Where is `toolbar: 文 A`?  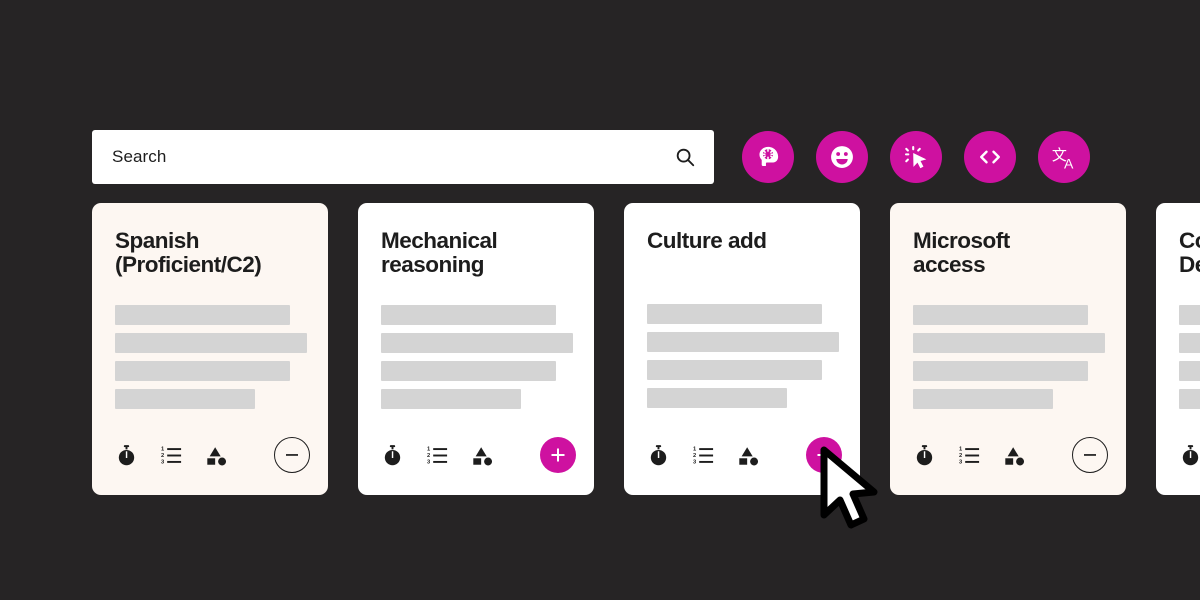 toolbar: 文 A is located at coordinates (591, 157).